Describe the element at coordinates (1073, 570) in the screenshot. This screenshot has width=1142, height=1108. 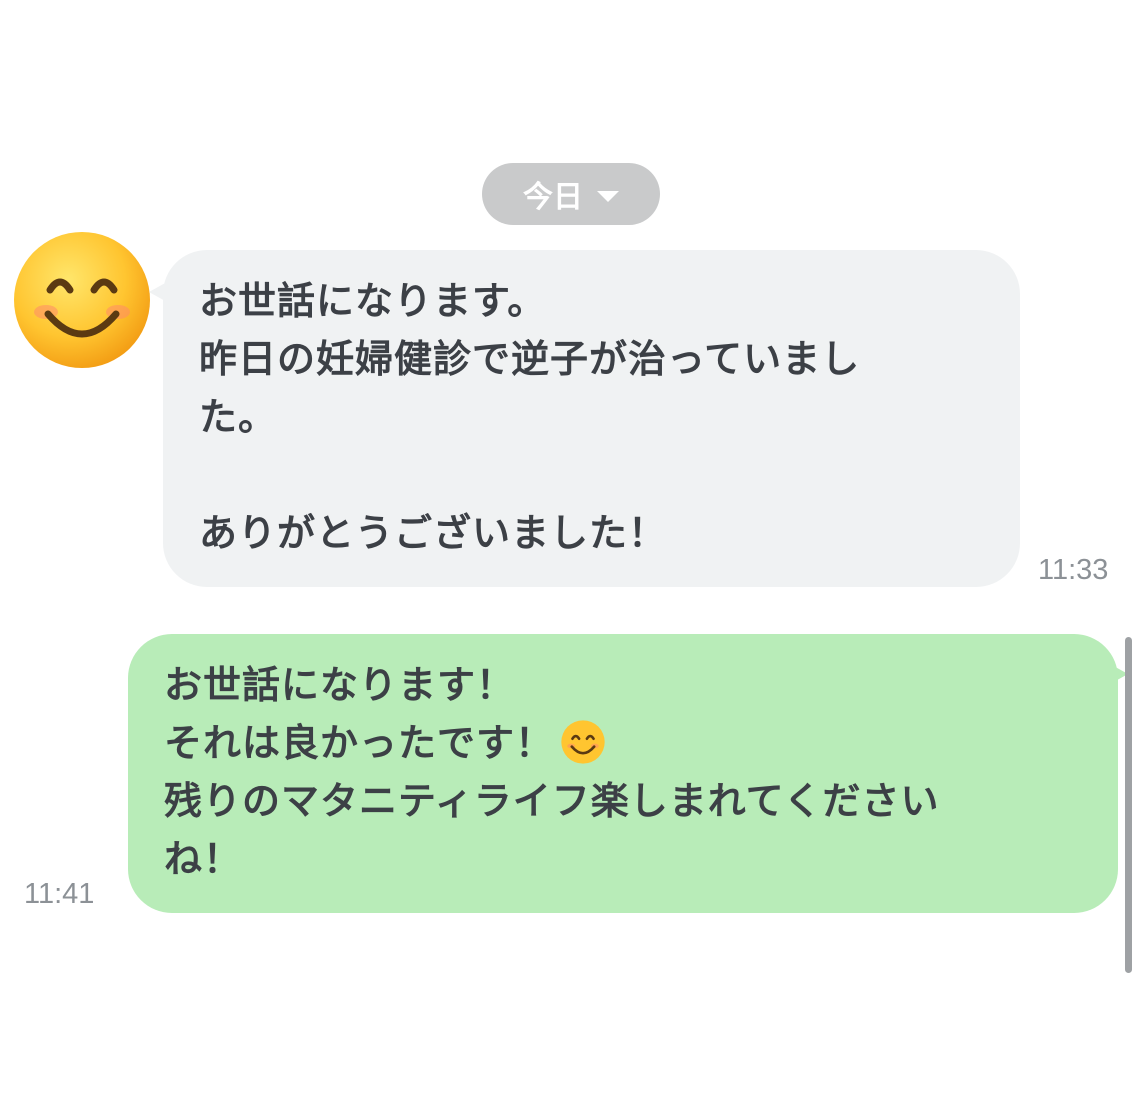
I see `incoming-timestamp: 11:33` at that location.